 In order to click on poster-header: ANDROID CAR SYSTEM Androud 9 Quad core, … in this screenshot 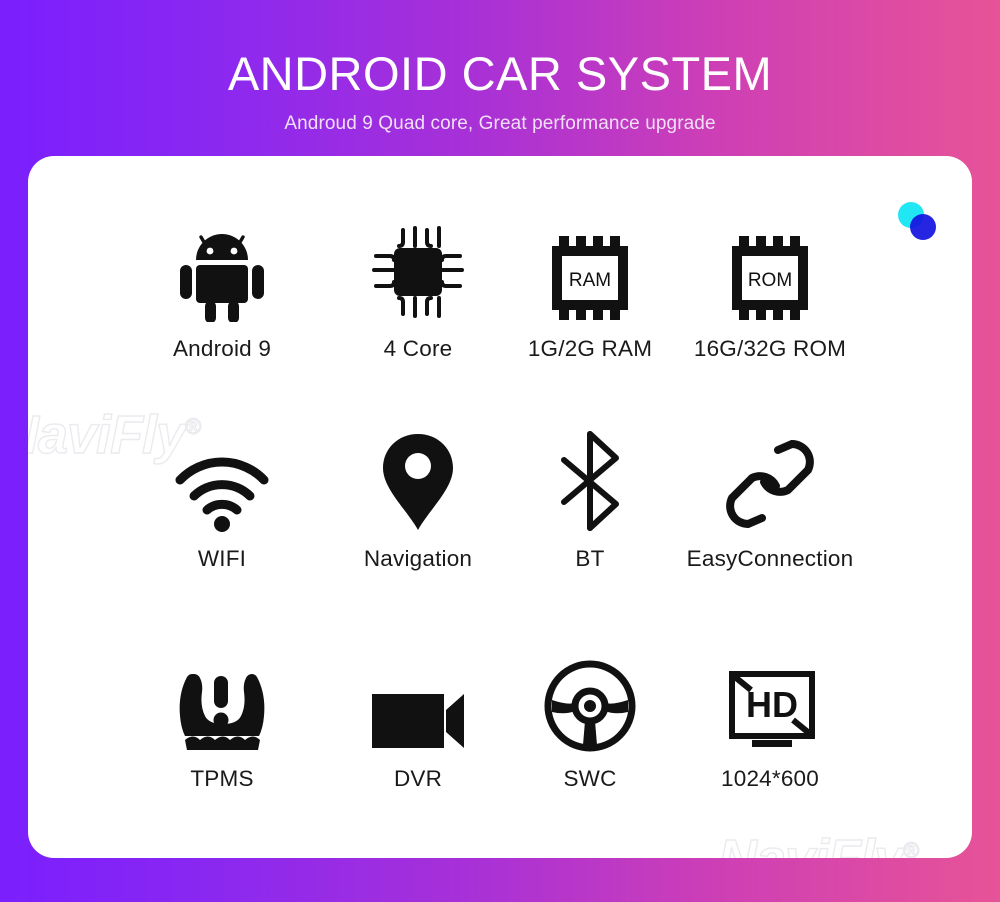, I will do `click(500, 67)`.